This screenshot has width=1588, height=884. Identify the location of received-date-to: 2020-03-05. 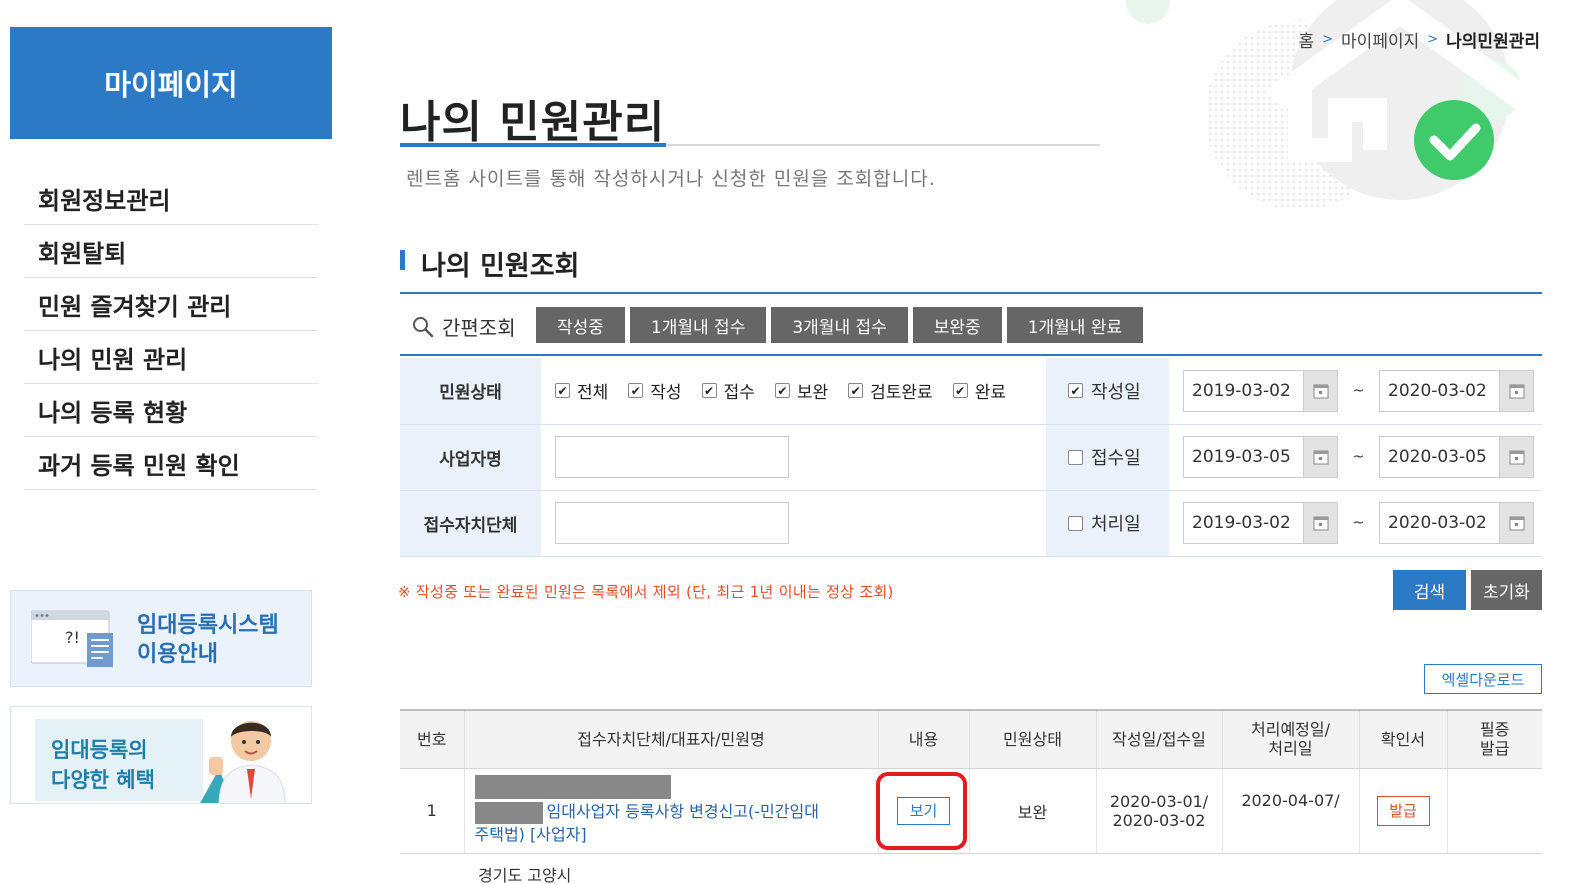
(1456, 457).